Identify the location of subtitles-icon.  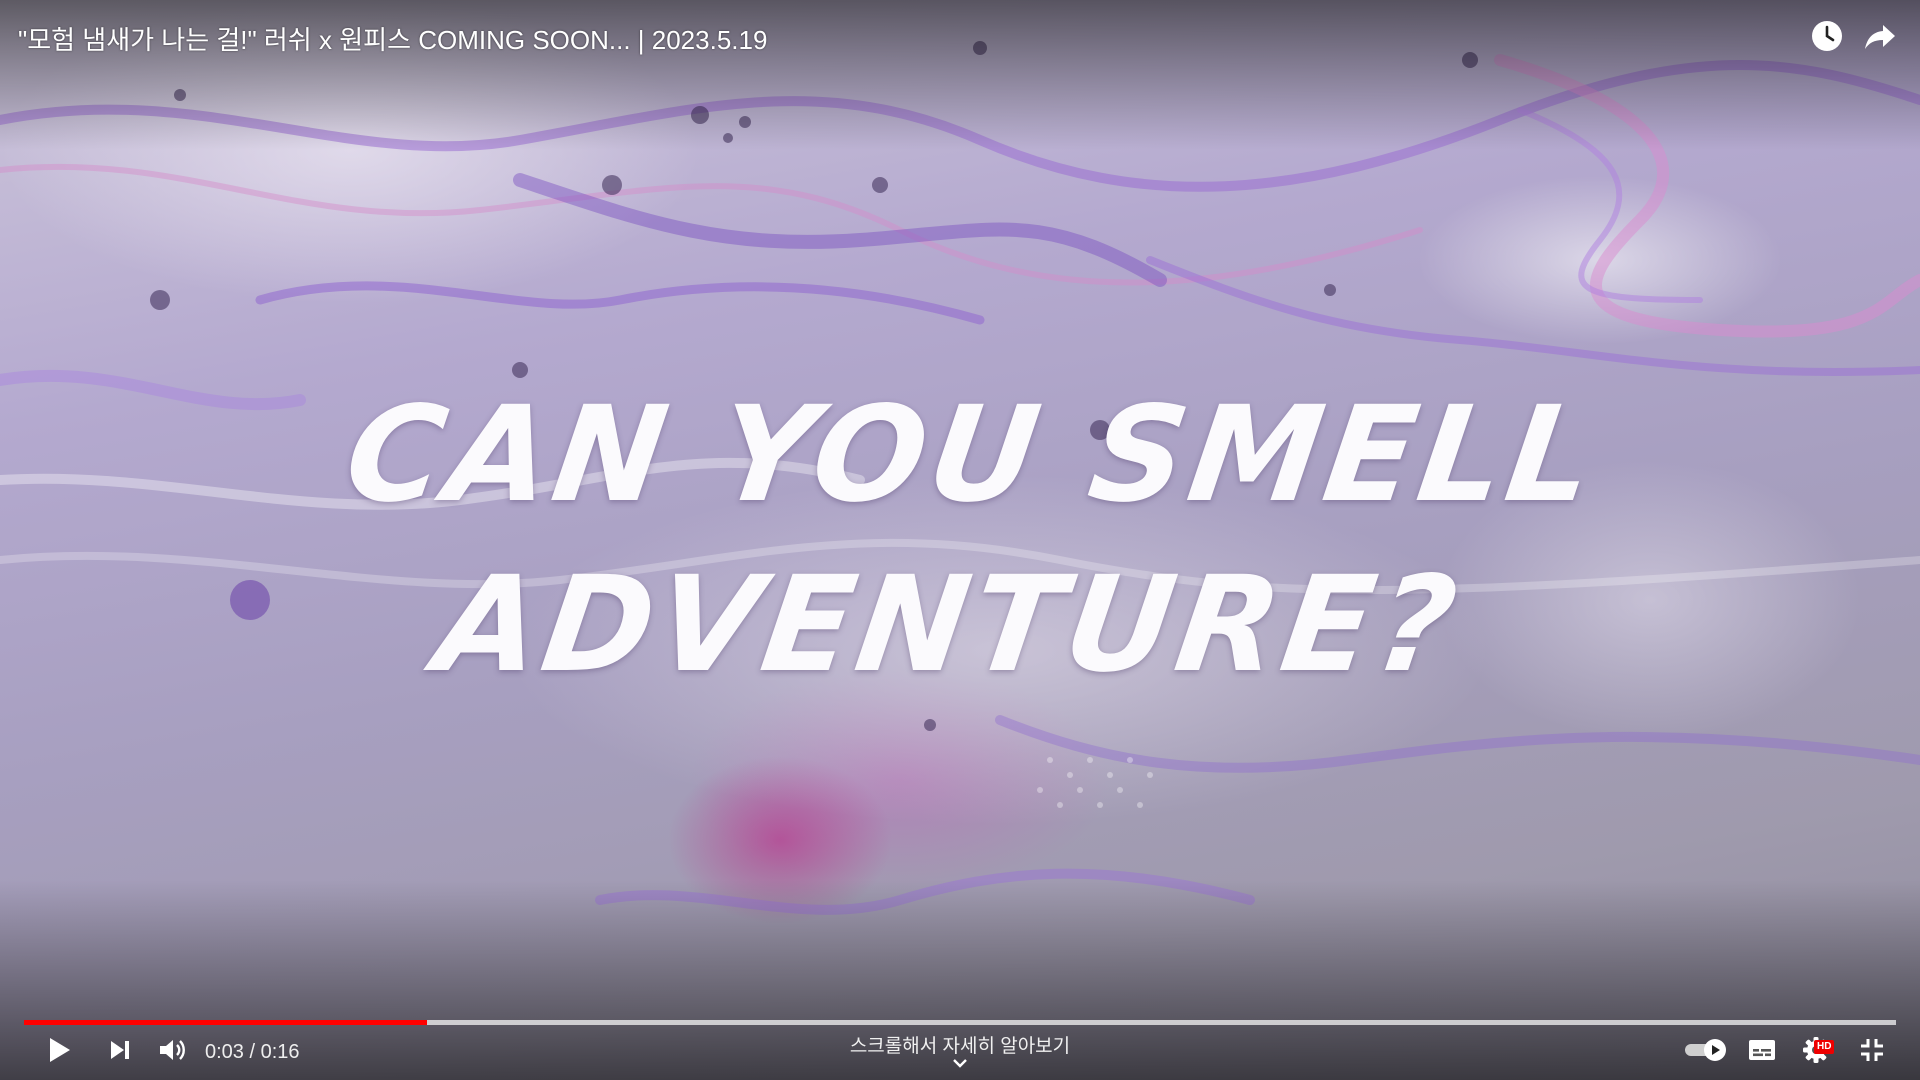
(1762, 1052).